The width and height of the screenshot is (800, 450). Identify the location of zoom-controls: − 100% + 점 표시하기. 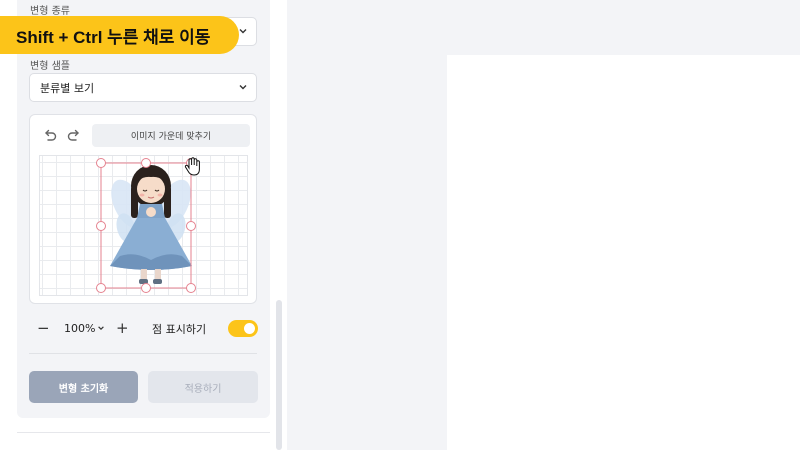
(144, 328).